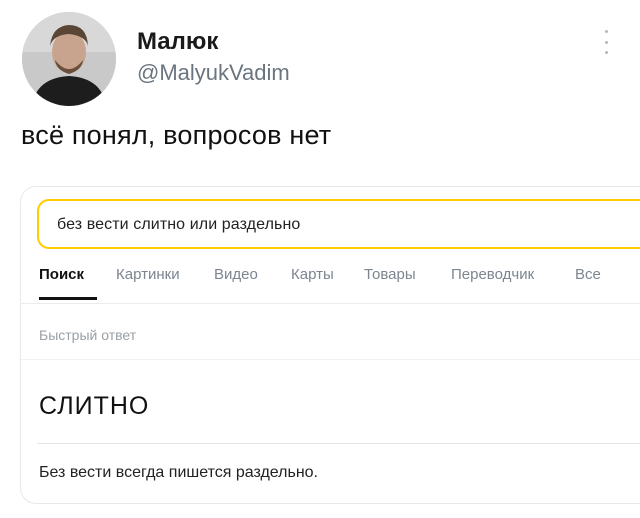 The width and height of the screenshot is (640, 518). What do you see at coordinates (330, 359) in the screenshot?
I see `section-divider` at bounding box center [330, 359].